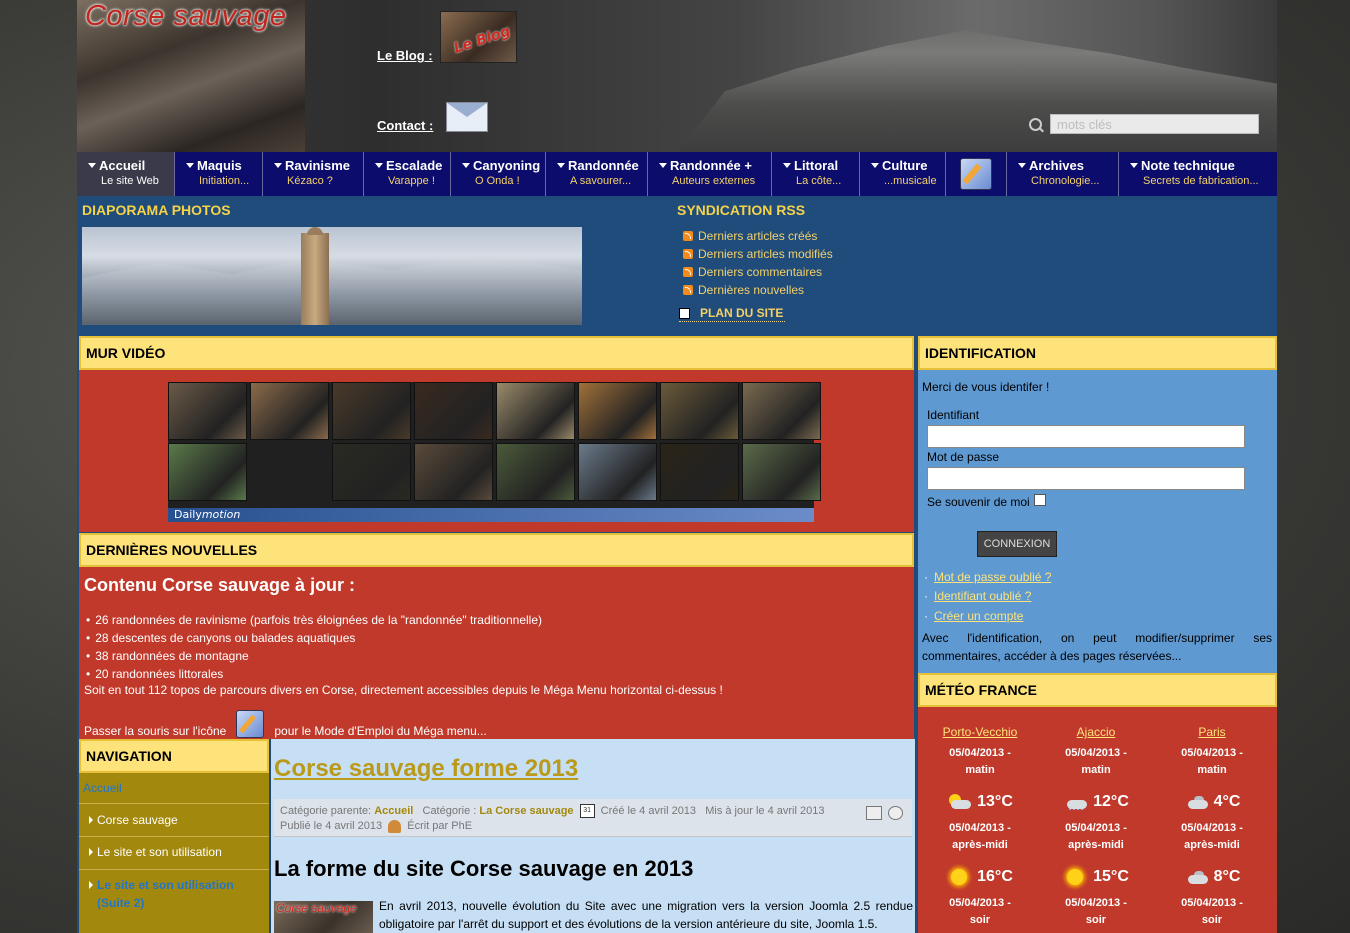 The image size is (1350, 933). I want to click on menu-item-culture: Culture ...musicale, so click(903, 174).